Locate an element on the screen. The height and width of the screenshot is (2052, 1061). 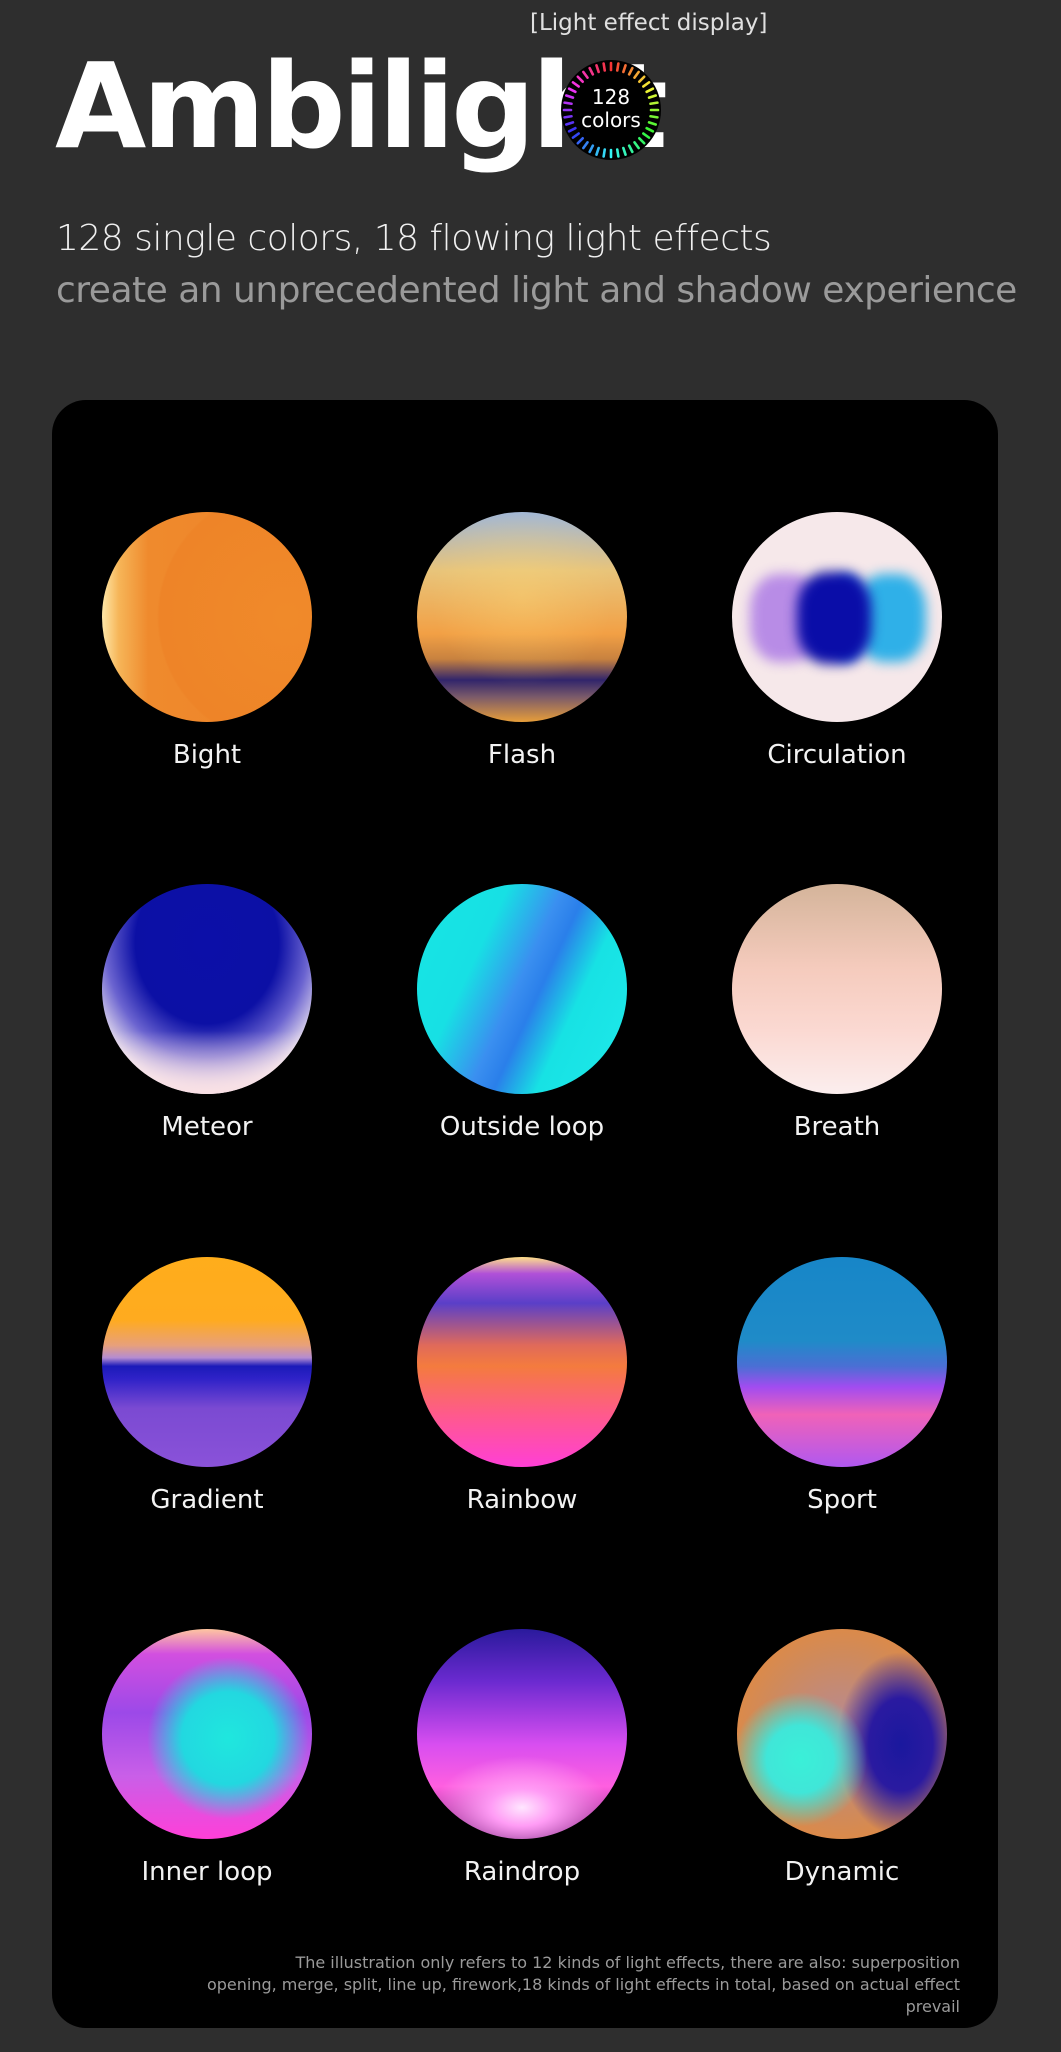
effect-label: Breath is located at coordinates (837, 1127).